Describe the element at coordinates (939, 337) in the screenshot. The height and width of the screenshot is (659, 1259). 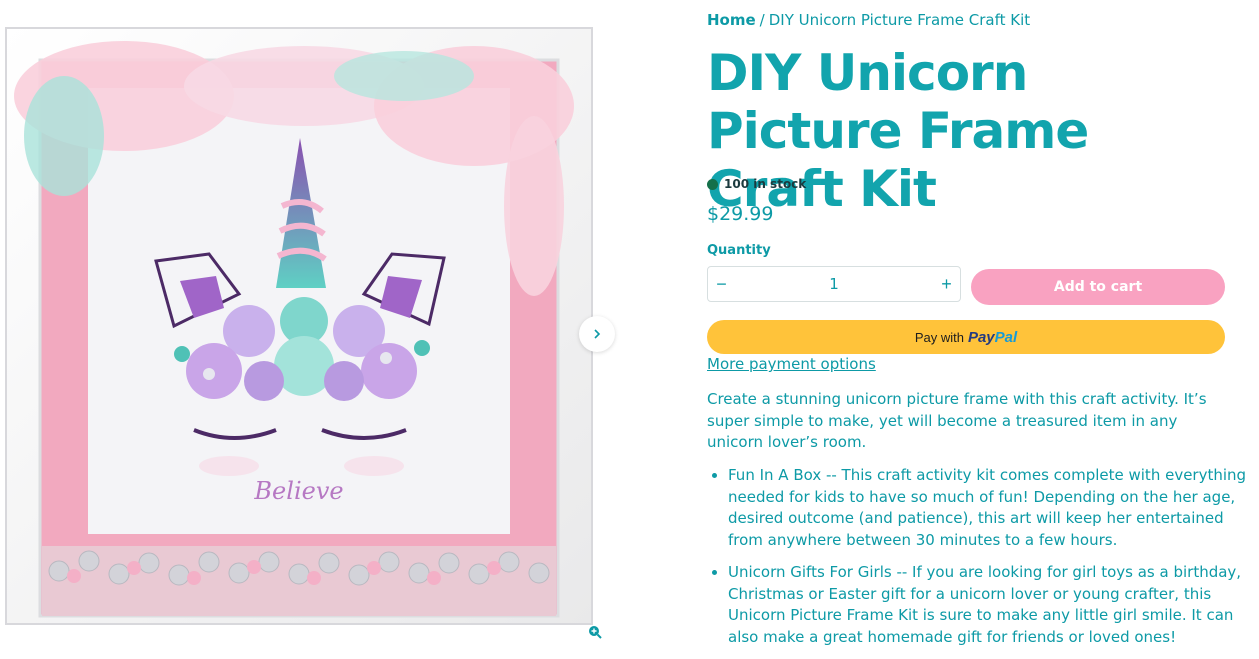
I see `paypal-prefix: Pay with` at that location.